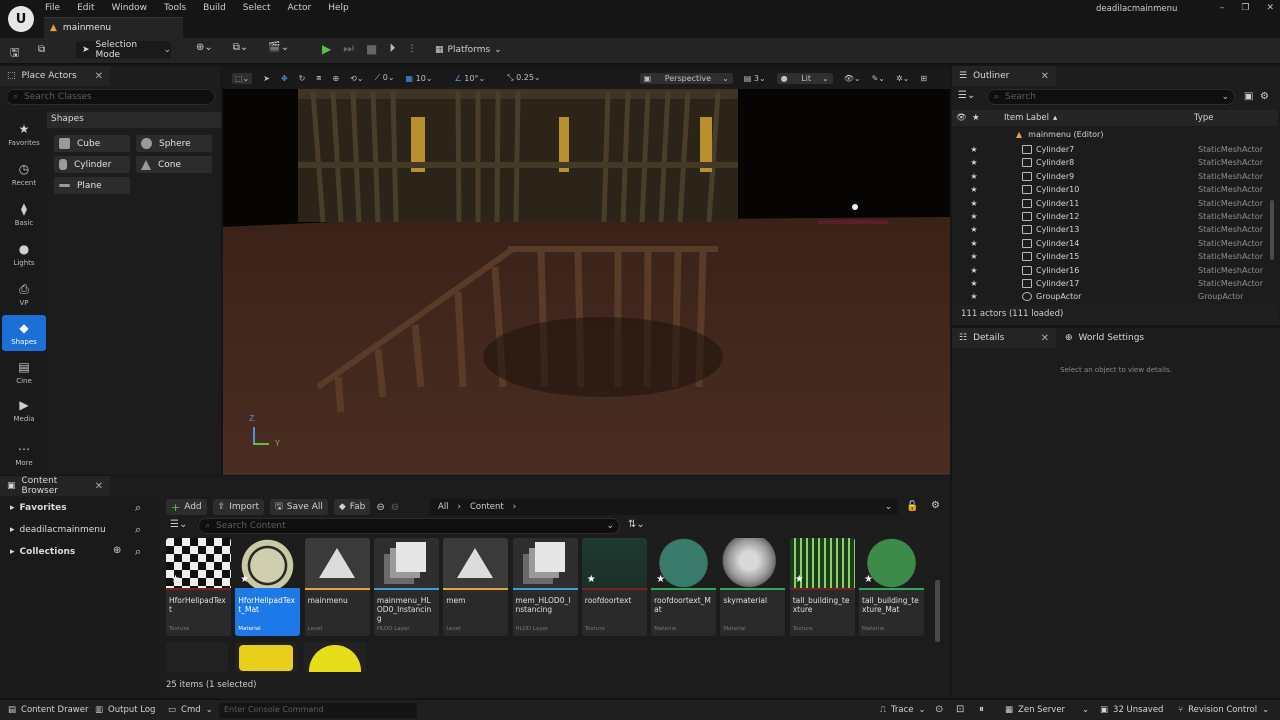 The width and height of the screenshot is (1280, 720). Describe the element at coordinates (24, 372) in the screenshot. I see `category-cine: ▤ Cine` at that location.